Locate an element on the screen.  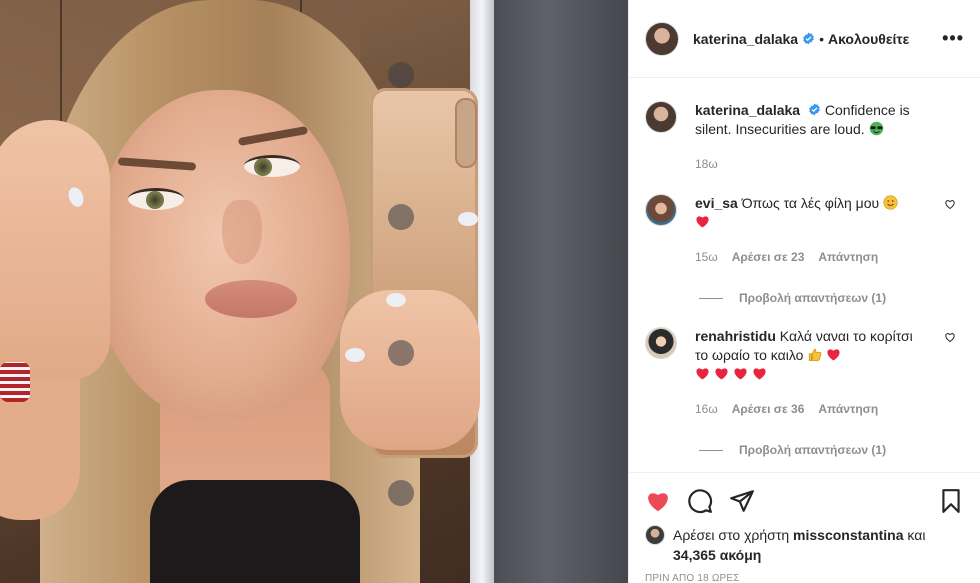
bookmark-icon is located at coordinates (951, 501).